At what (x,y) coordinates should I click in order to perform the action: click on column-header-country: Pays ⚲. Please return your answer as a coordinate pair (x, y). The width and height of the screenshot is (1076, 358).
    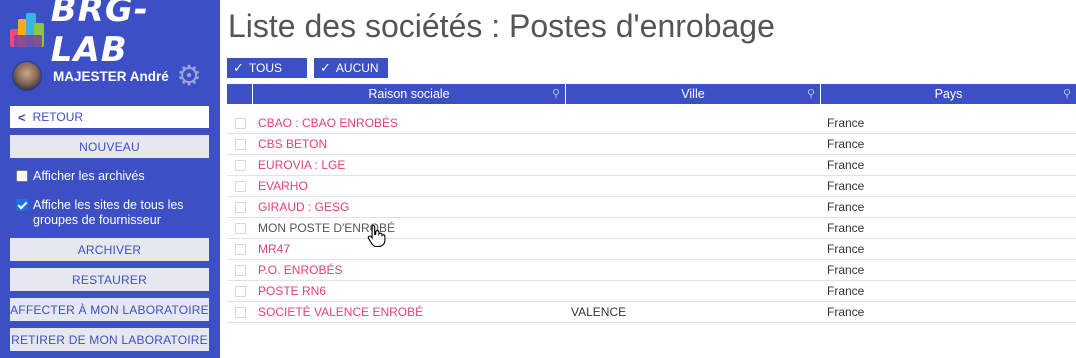
    Looking at the image, I should click on (948, 94).